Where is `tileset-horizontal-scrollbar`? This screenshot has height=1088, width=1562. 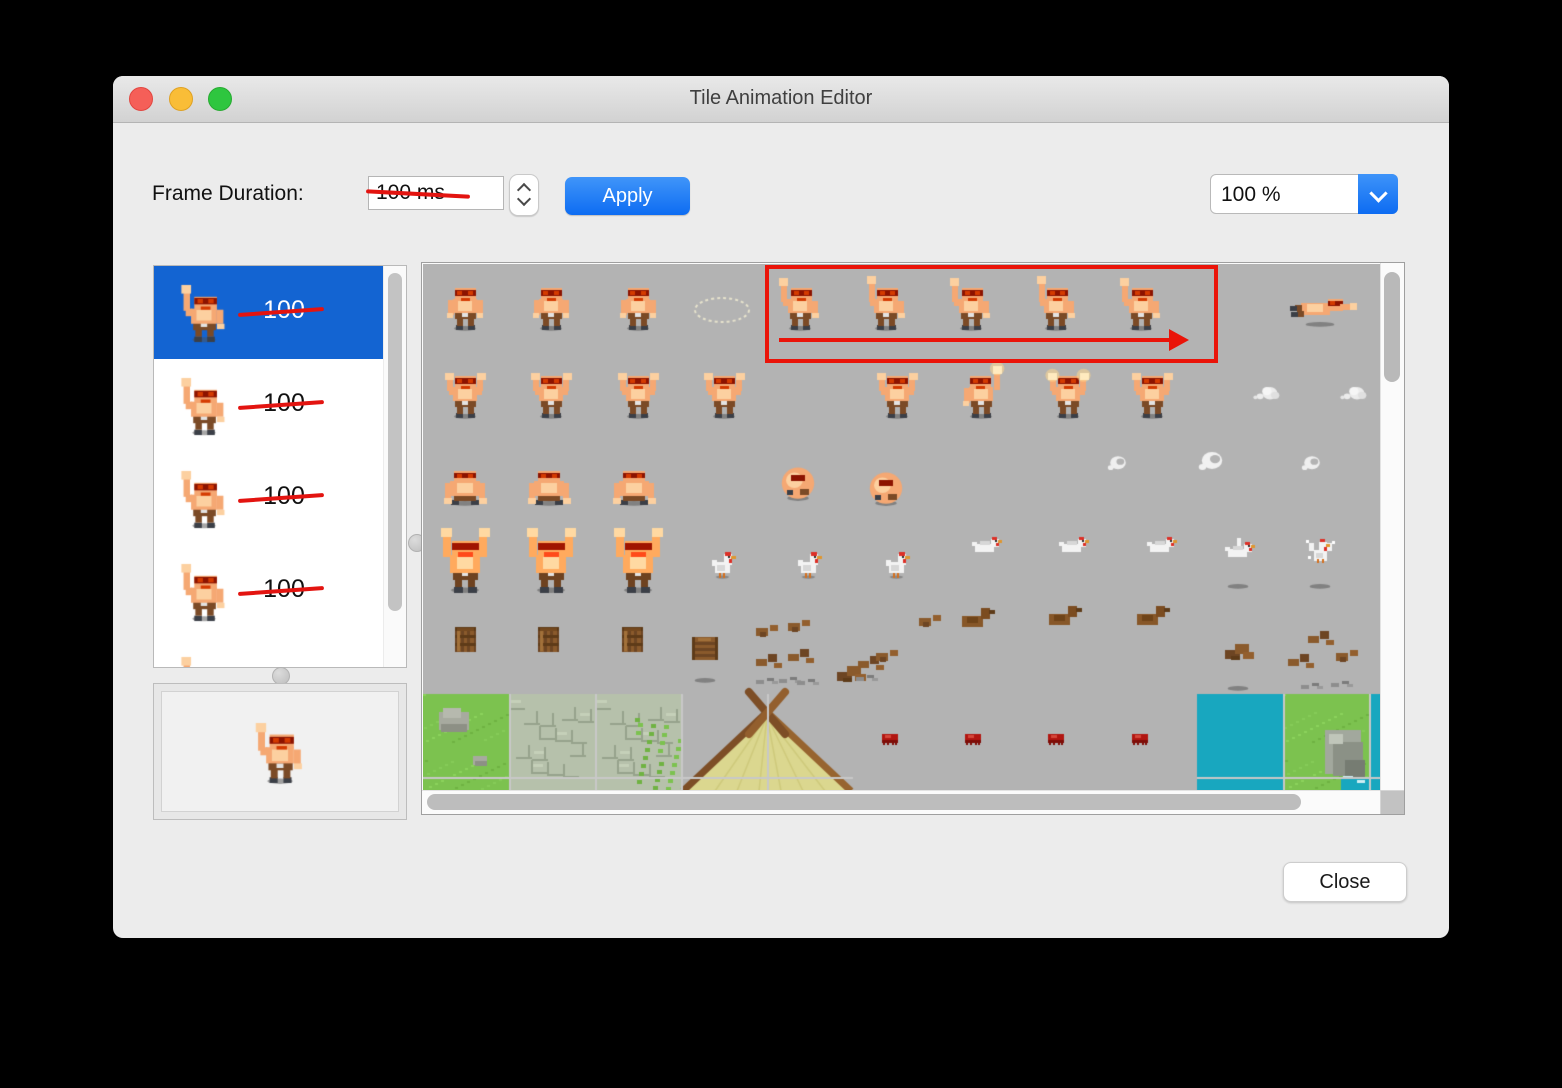 tileset-horizontal-scrollbar is located at coordinates (901, 802).